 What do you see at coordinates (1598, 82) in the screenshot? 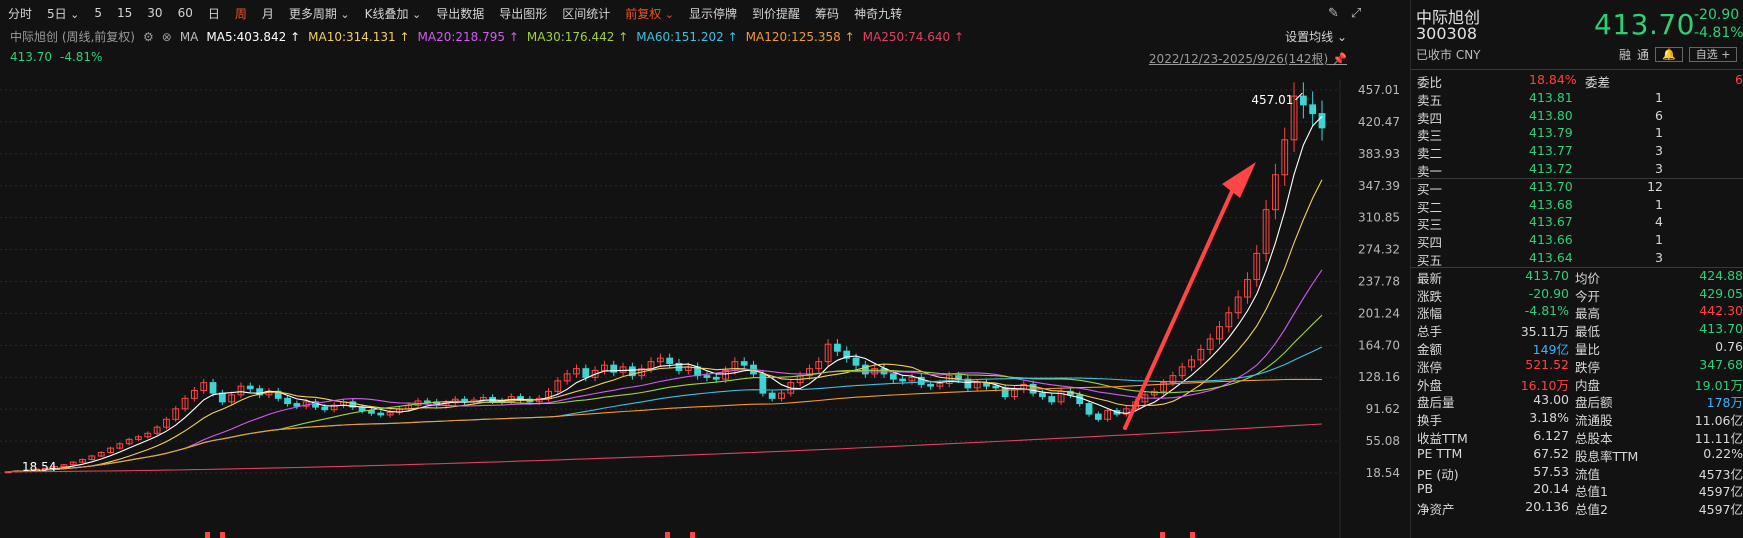
I see `weicha-label: 委差` at bounding box center [1598, 82].